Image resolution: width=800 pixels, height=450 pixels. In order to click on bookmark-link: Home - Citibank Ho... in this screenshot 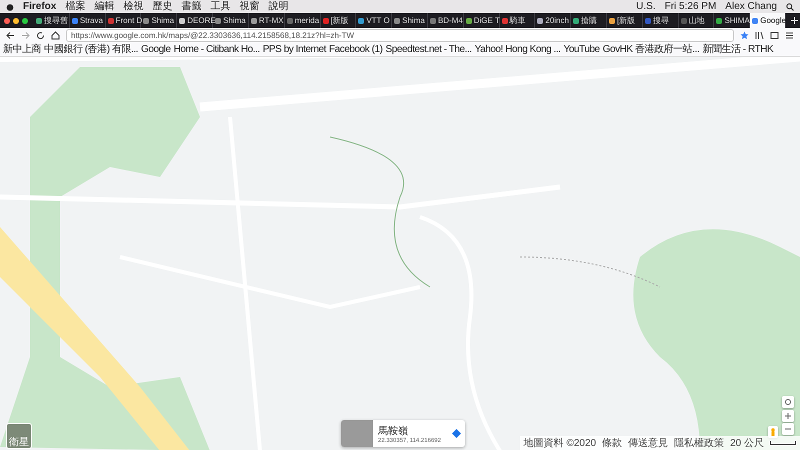, I will do `click(217, 50)`.